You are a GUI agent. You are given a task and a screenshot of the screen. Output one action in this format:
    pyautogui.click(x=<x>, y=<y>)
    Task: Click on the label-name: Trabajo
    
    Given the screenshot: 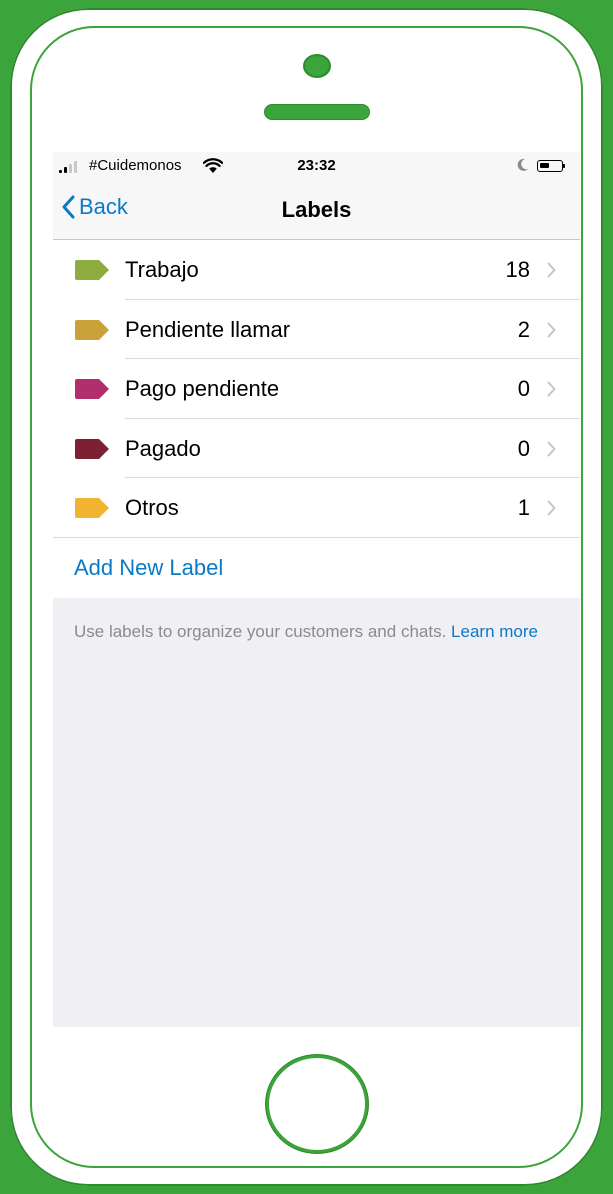 What is the action you would take?
    pyautogui.click(x=162, y=269)
    